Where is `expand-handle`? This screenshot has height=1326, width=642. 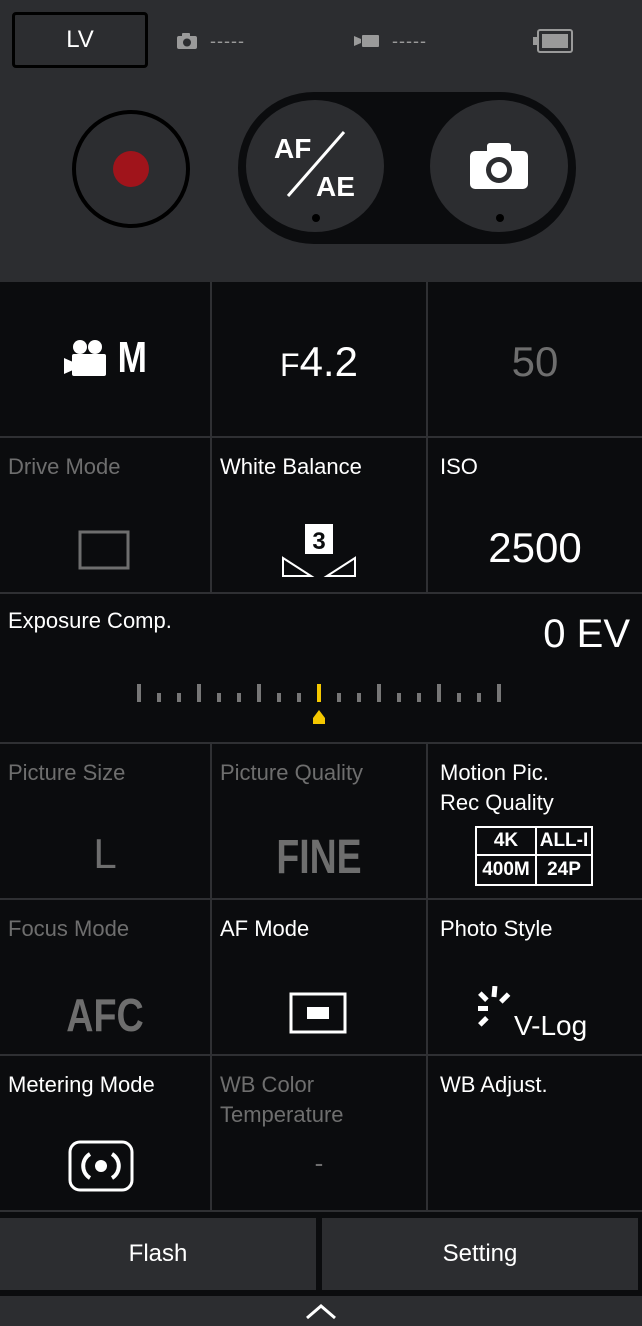 expand-handle is located at coordinates (321, 1311).